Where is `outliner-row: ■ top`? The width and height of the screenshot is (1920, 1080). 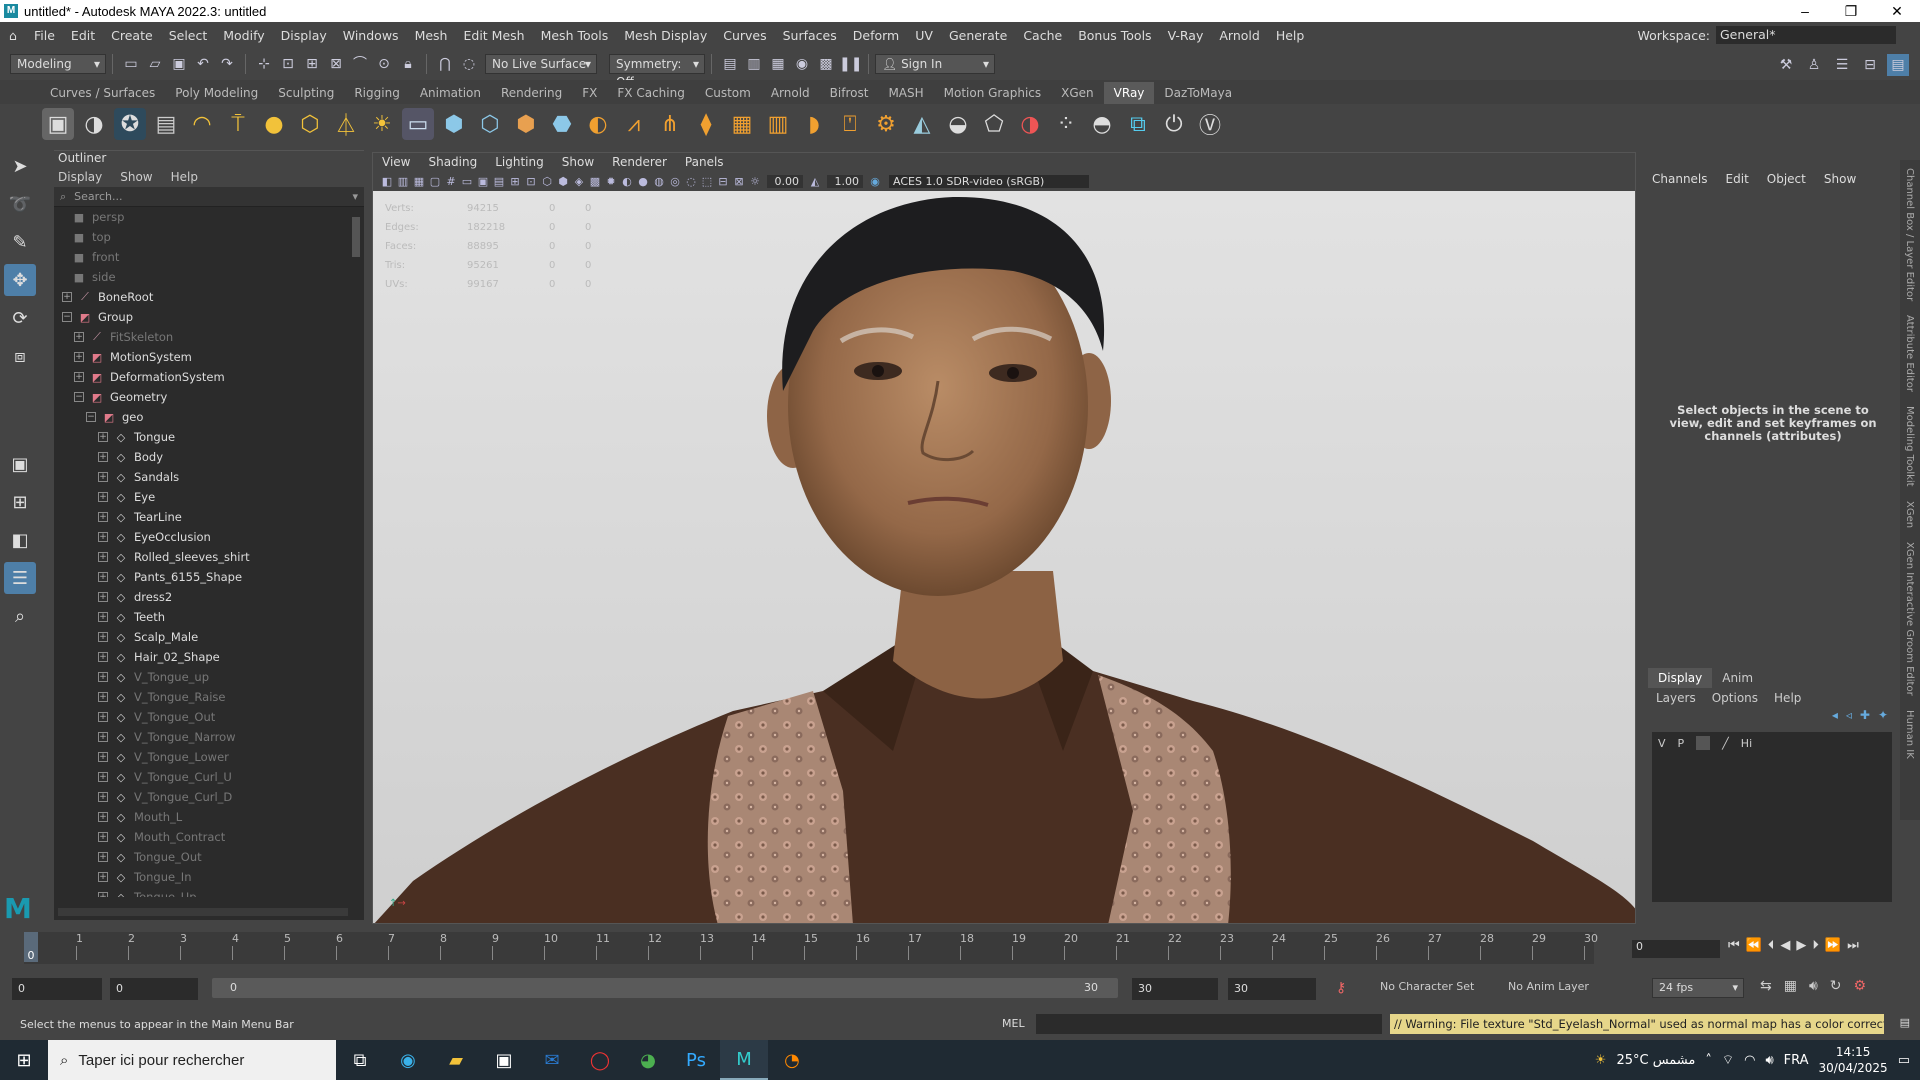
outliner-row: ■ top is located at coordinates (209, 237).